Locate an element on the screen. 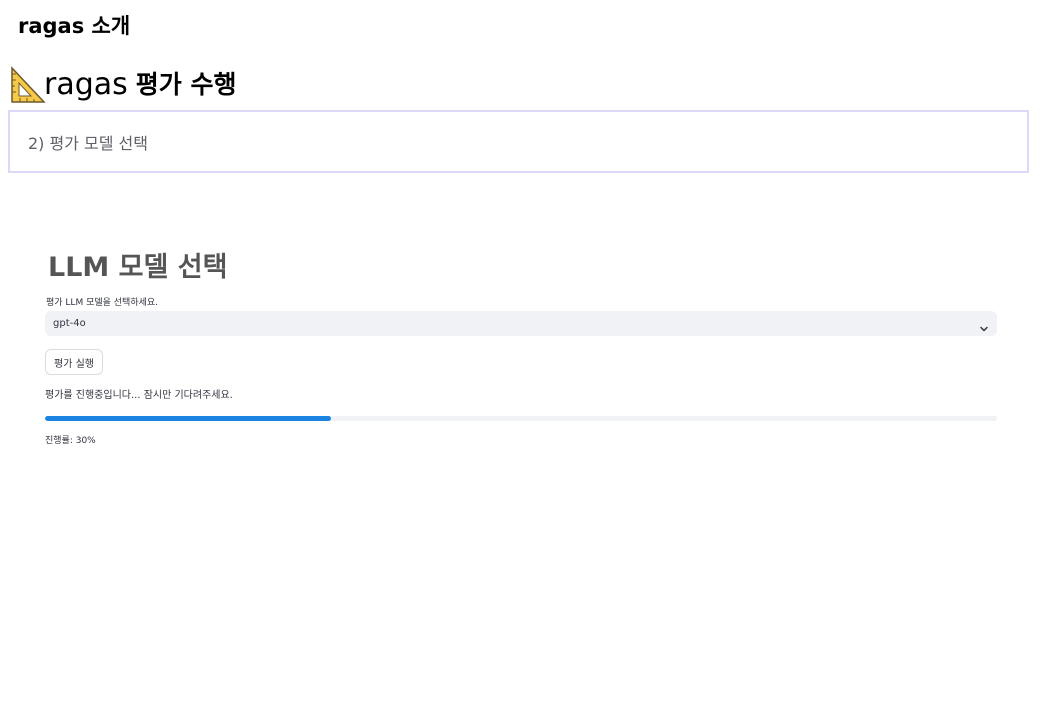 This screenshot has width=1040, height=720. triangular-ruler-icon is located at coordinates (28, 85).